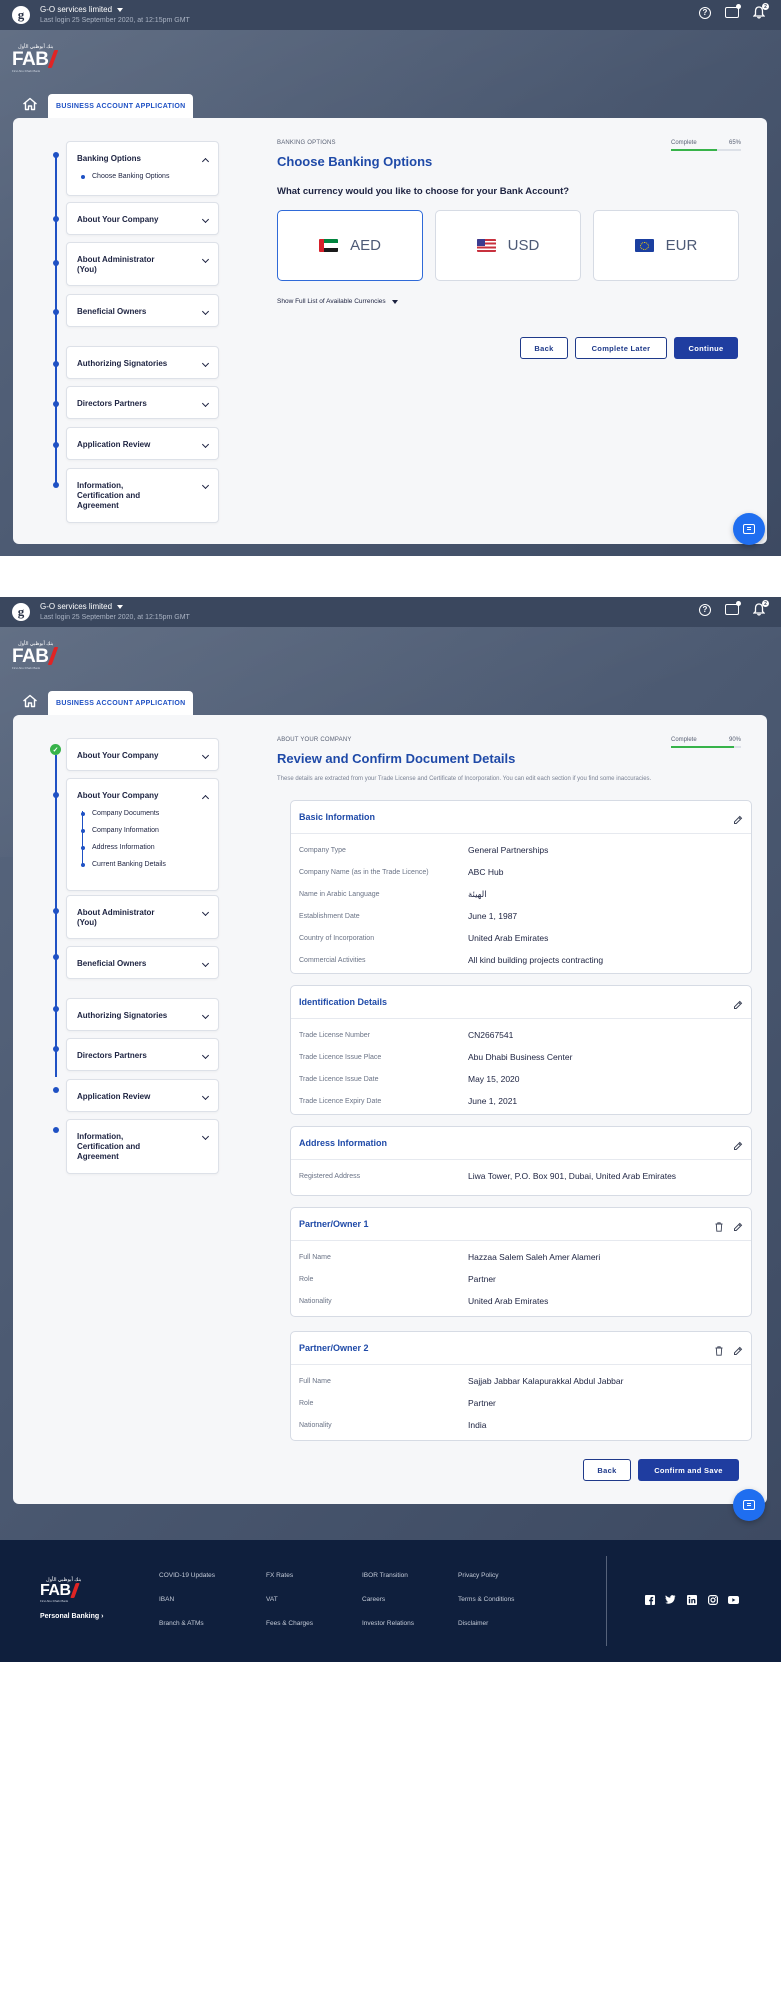  What do you see at coordinates (289, 1632) in the screenshot?
I see `footer-link: Fees & Charges` at bounding box center [289, 1632].